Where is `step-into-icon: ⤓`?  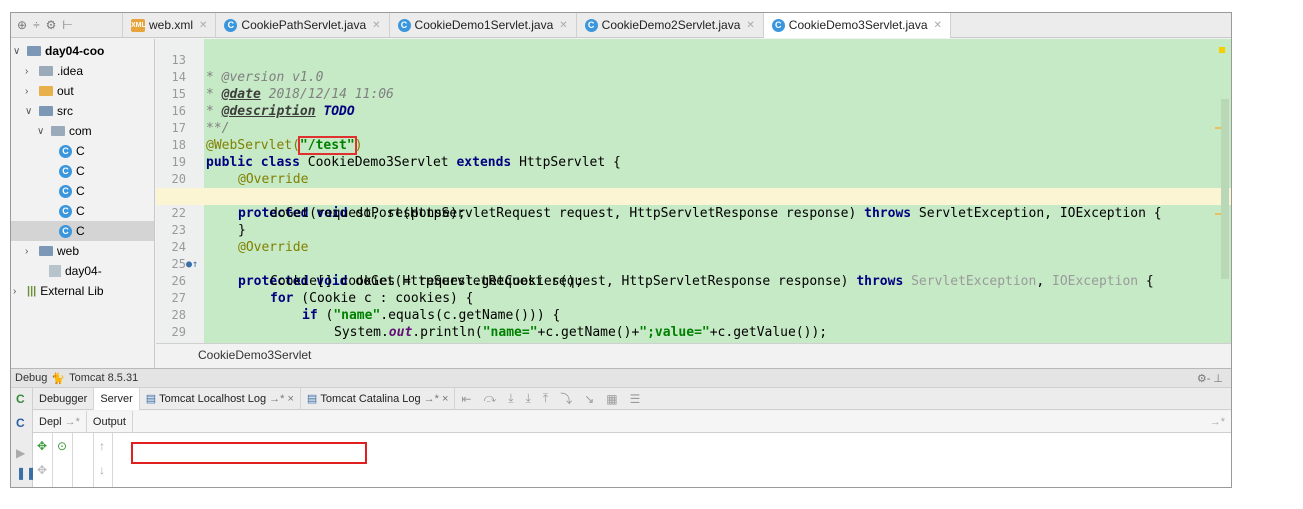
step-into-icon: ⤓ is located at coordinates (510, 398).